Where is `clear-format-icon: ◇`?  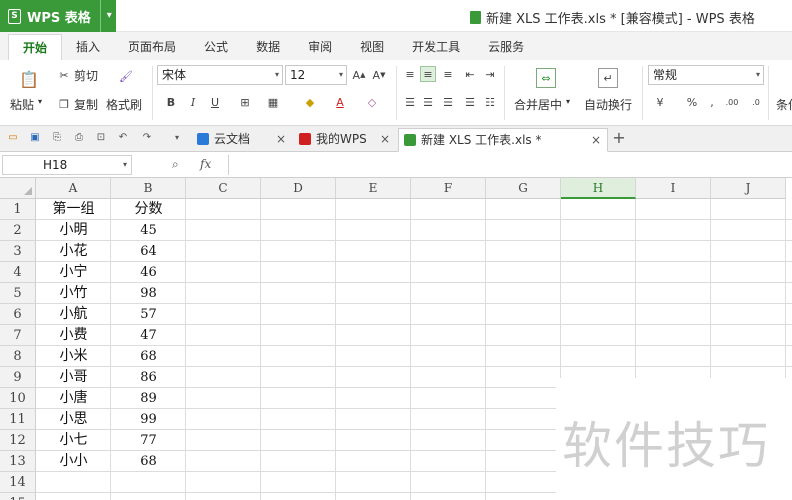 clear-format-icon: ◇ is located at coordinates (372, 102).